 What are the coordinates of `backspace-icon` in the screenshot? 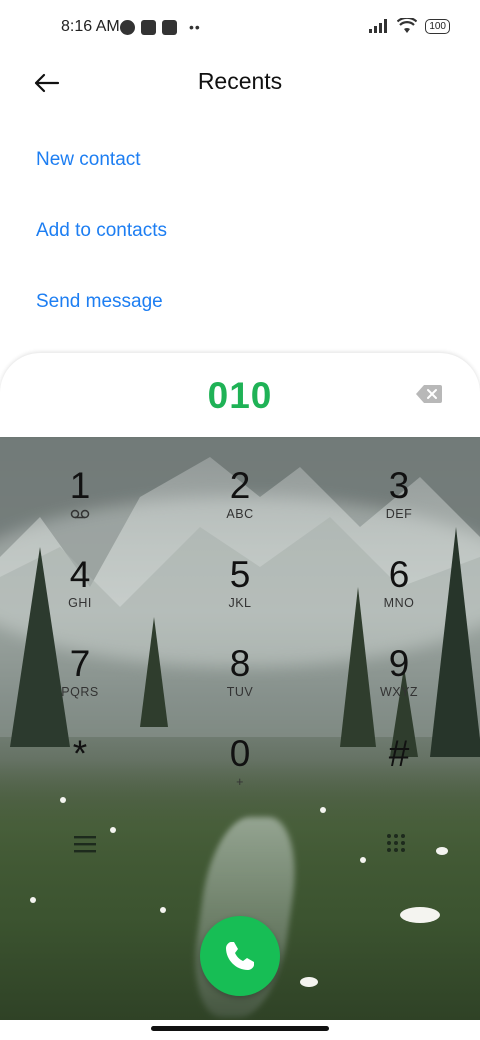 It's located at (429, 394).